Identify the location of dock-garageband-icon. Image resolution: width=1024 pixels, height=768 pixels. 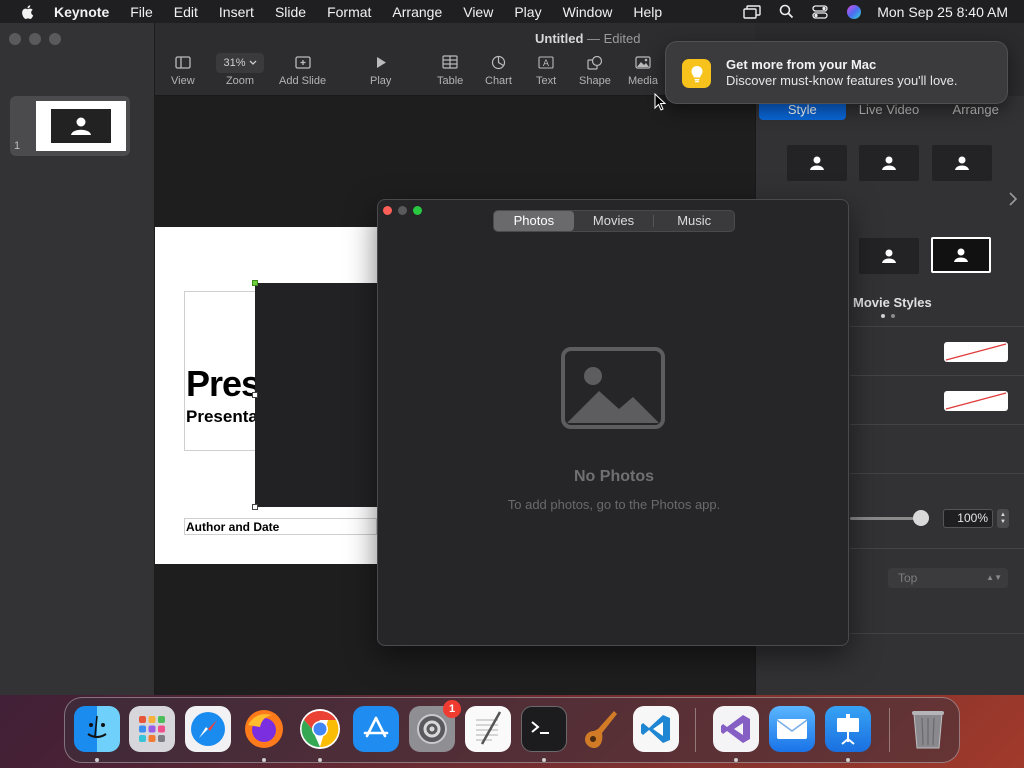
(600, 729).